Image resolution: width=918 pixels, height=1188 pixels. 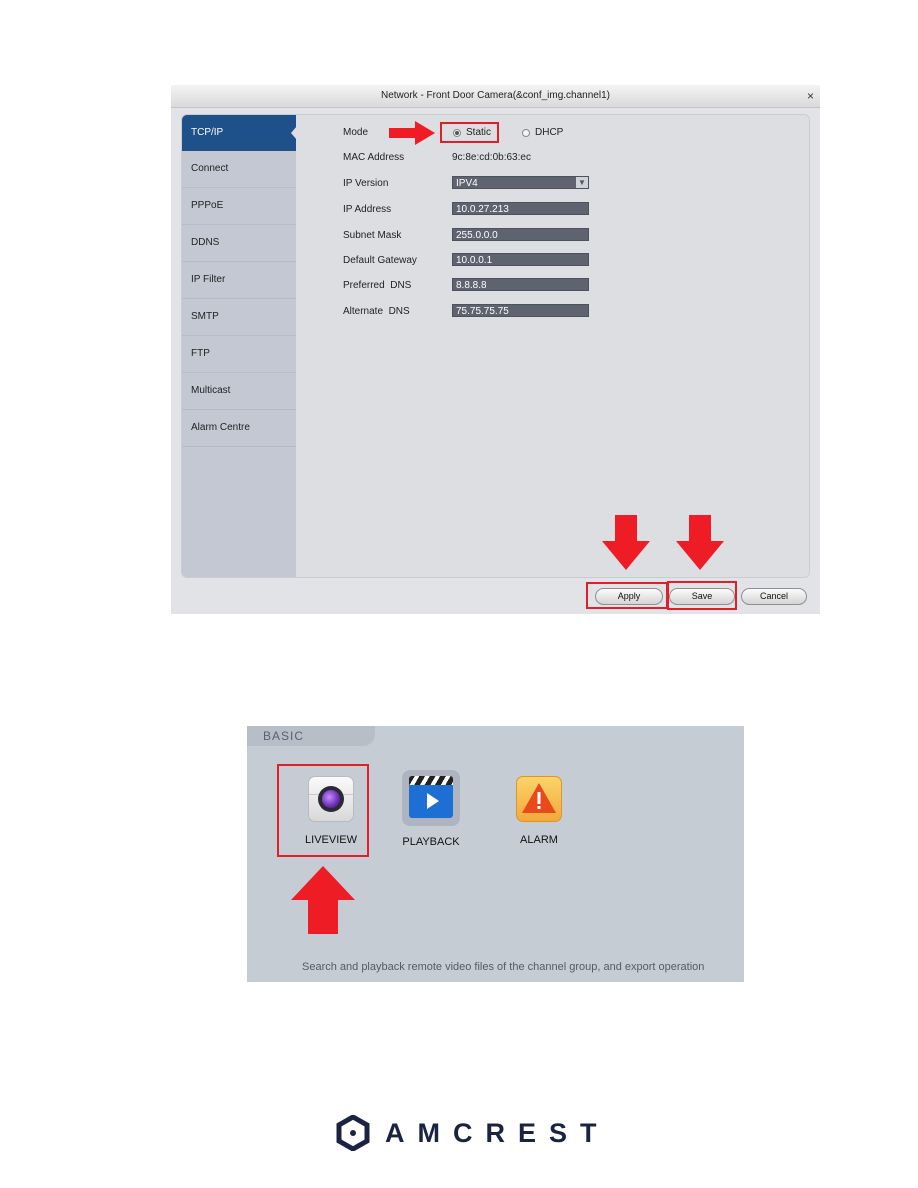 I want to click on liveview-label: LIVEVIEW, so click(x=331, y=840).